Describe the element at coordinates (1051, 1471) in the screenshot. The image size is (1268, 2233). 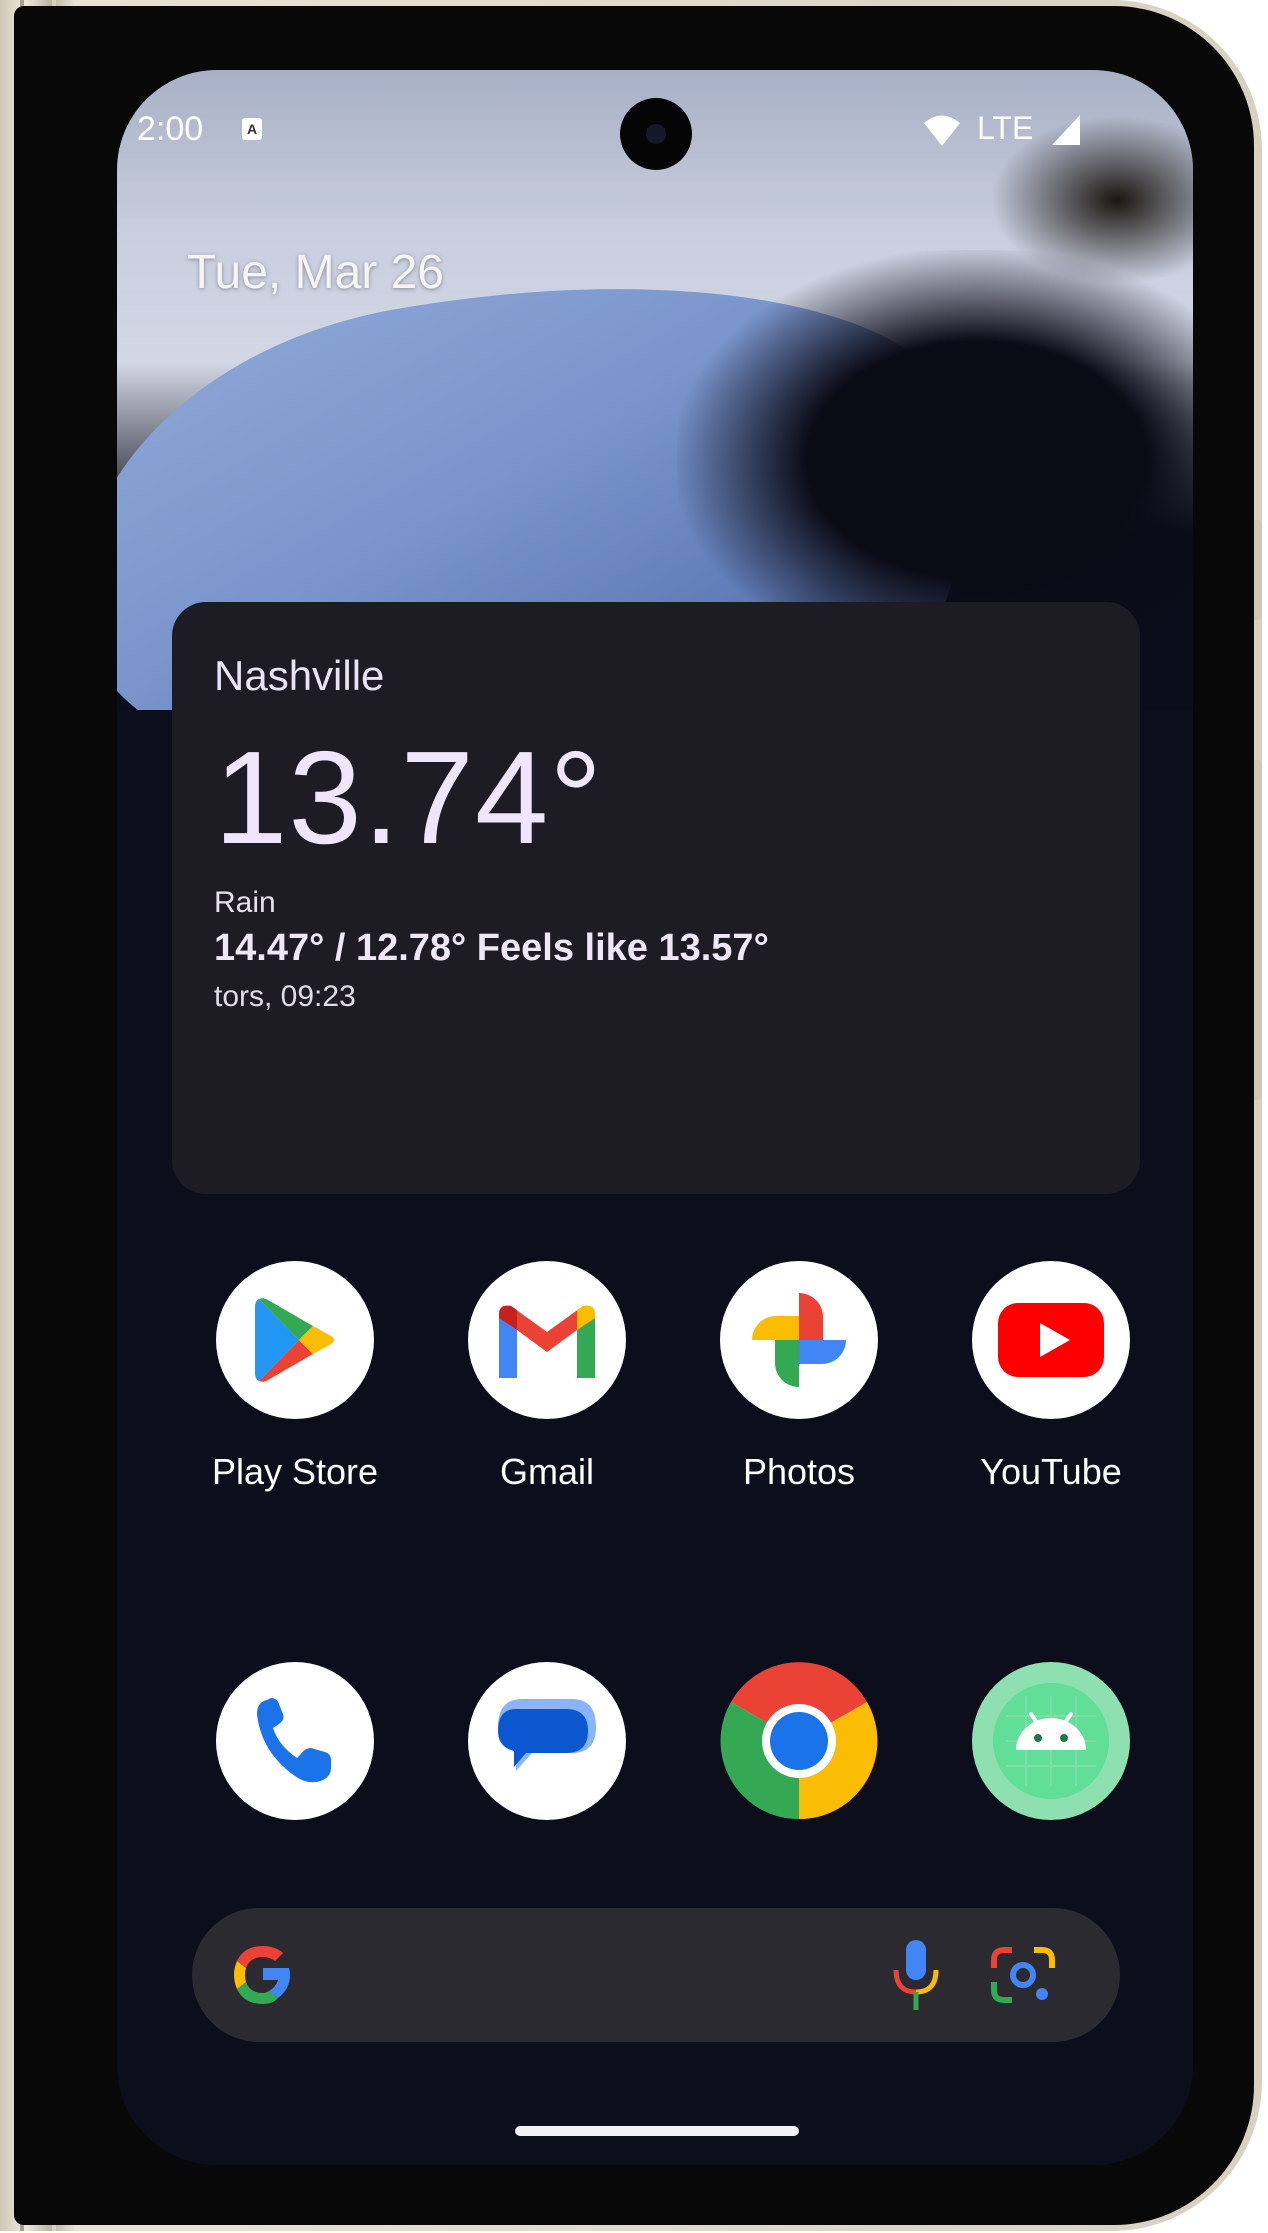
I see `app-label: YouTube` at that location.